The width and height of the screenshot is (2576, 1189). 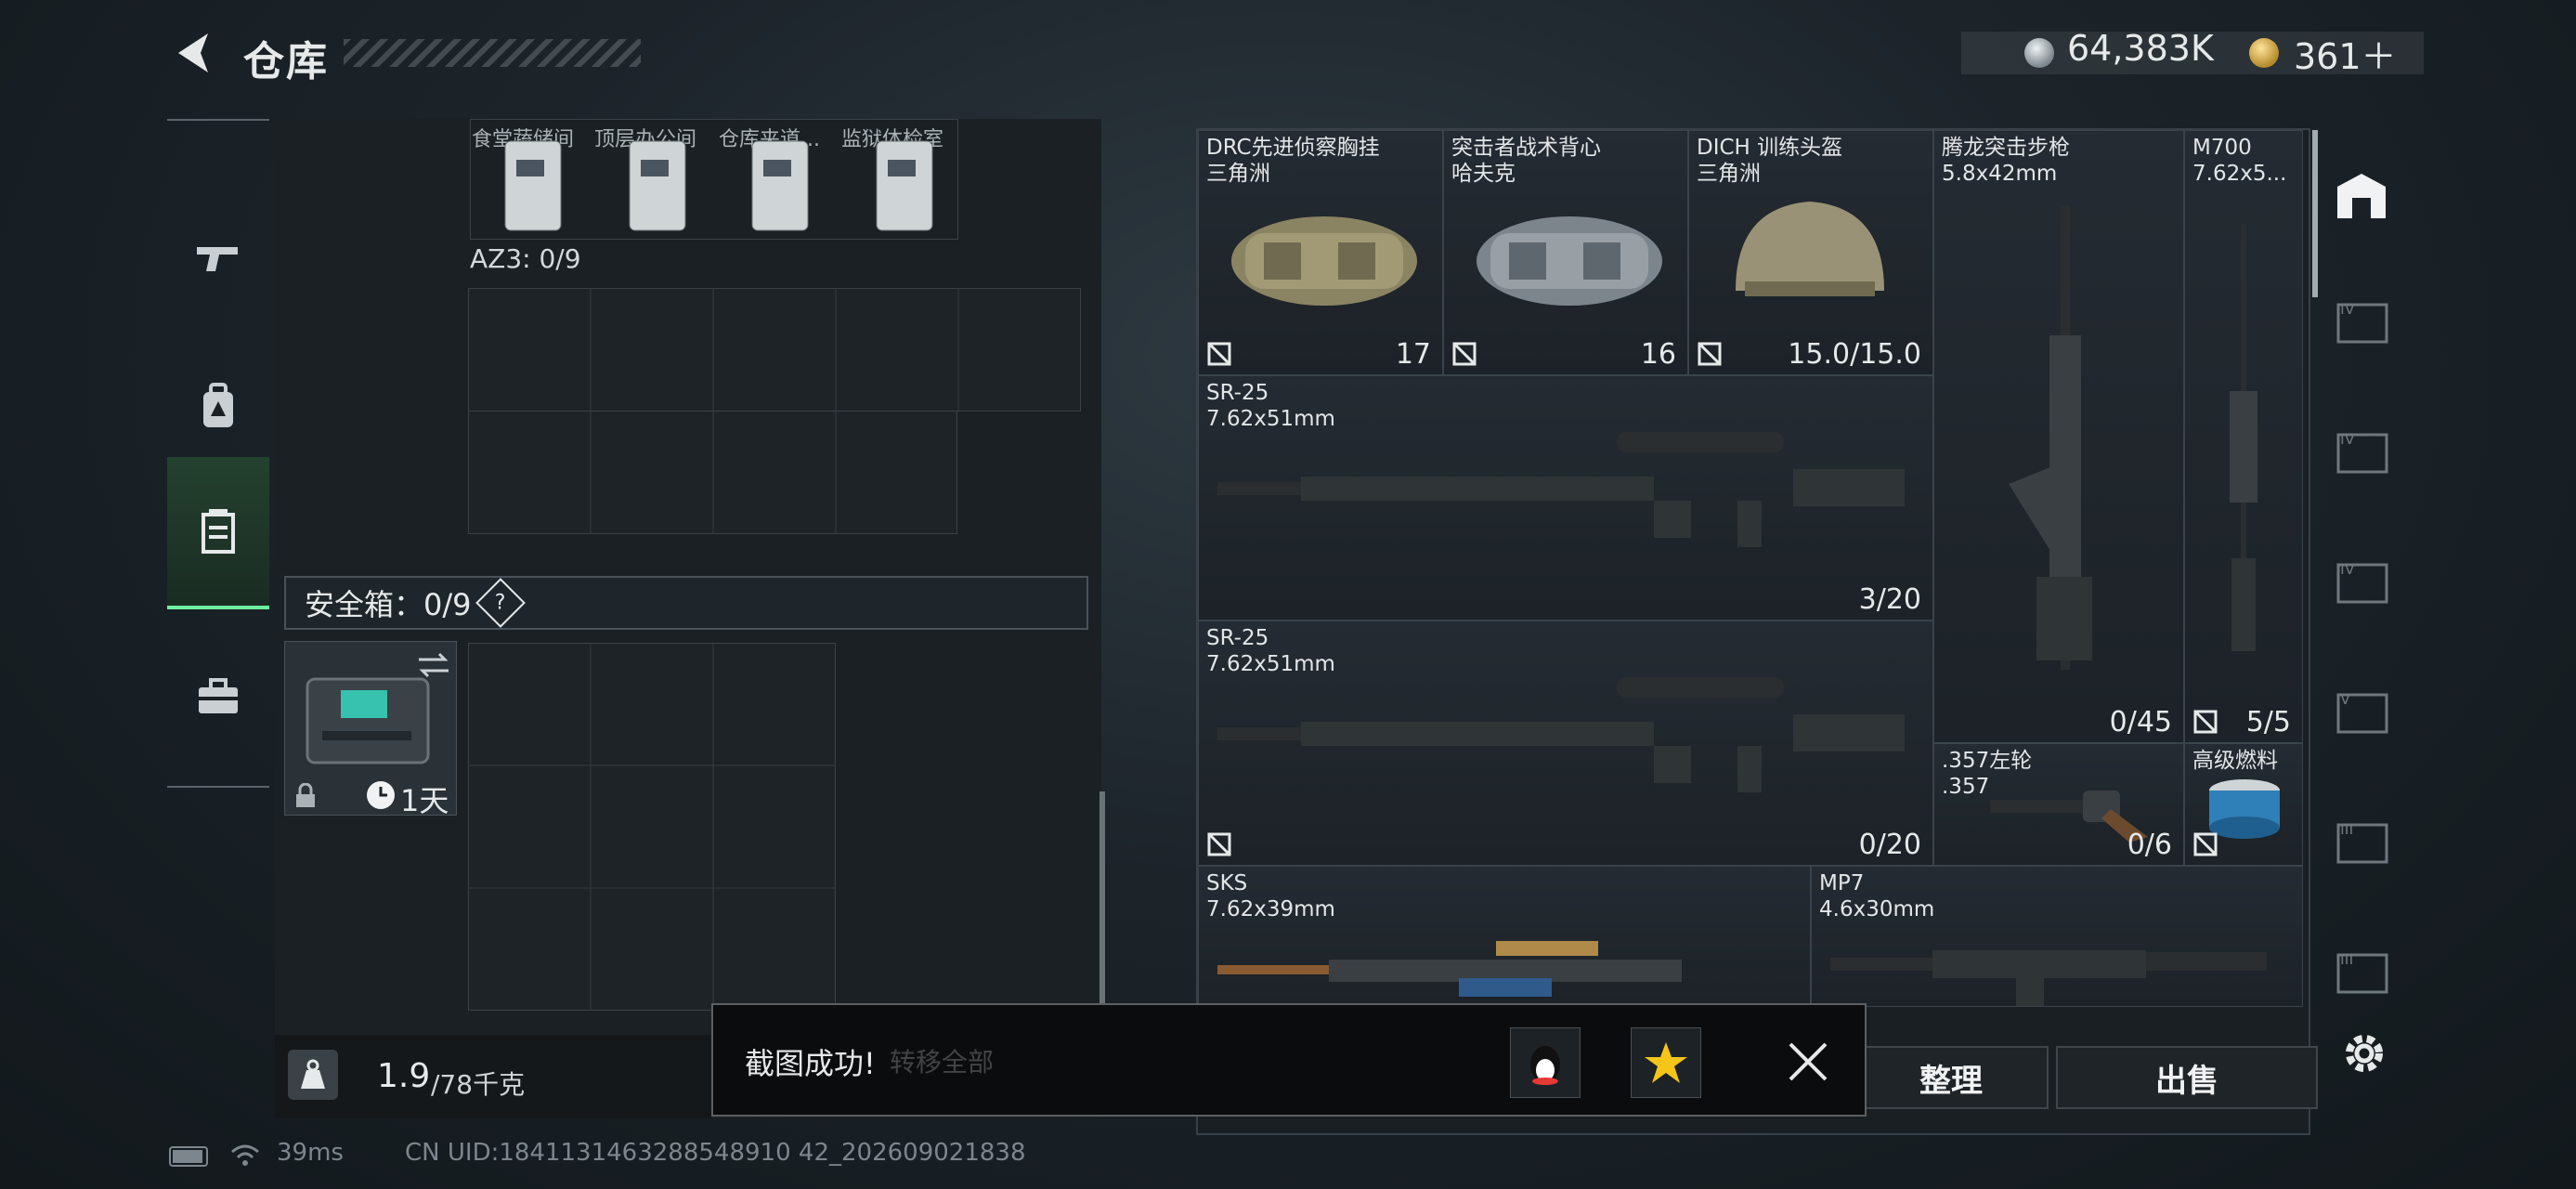 What do you see at coordinates (686, 603) in the screenshot?
I see `safe-box-bar: 安全箱：0/9 ?` at bounding box center [686, 603].